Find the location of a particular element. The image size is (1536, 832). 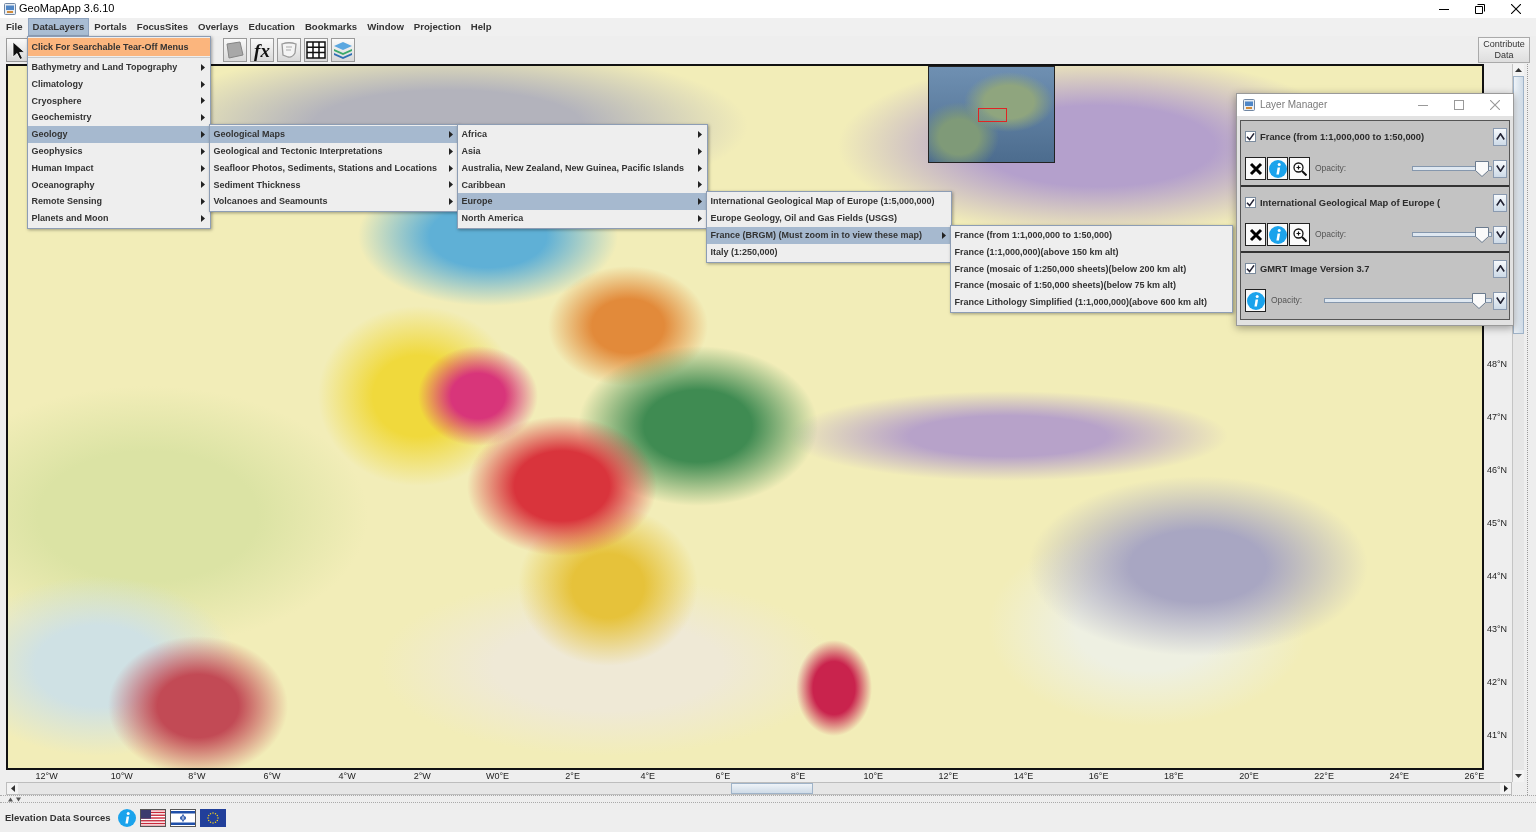

menu-item: Asia is located at coordinates (582, 151).